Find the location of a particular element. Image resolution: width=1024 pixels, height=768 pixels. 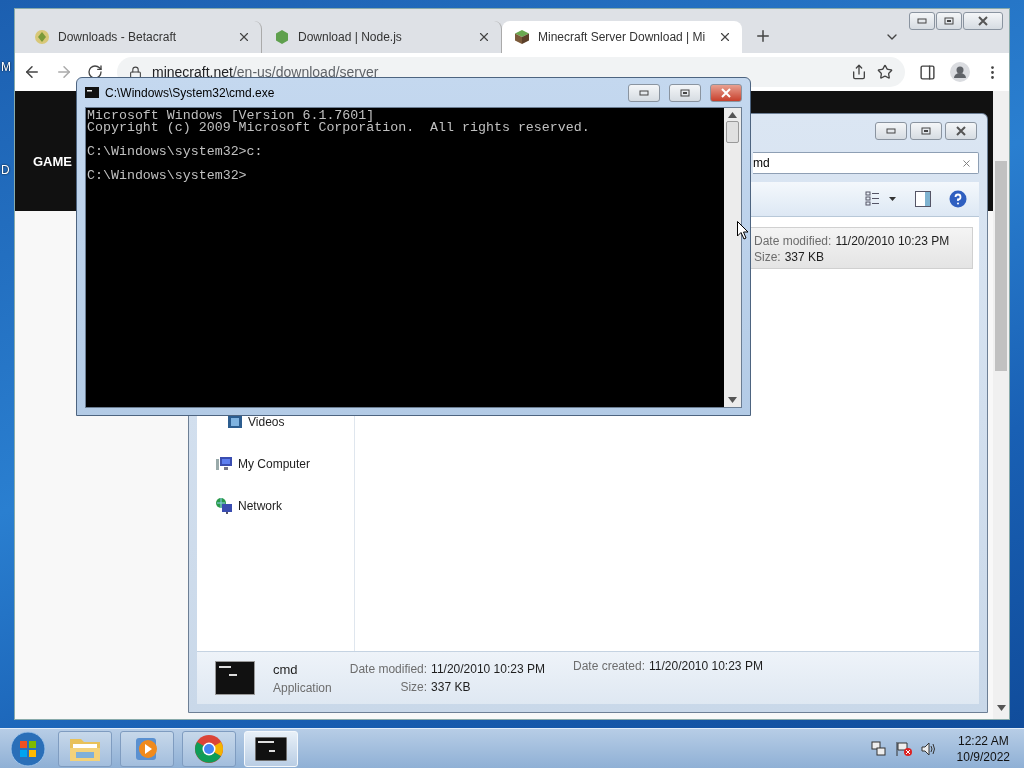

view-options-icon is located at coordinates (881, 199).